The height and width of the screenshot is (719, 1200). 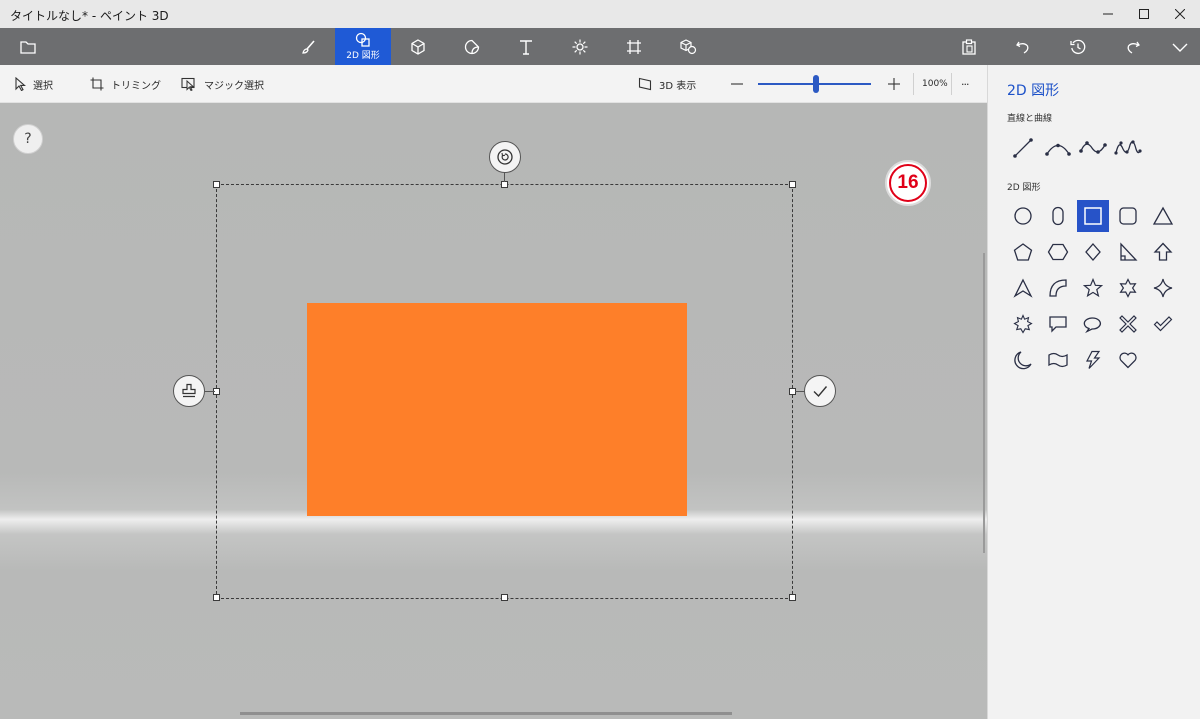 I want to click on minimize-icon, so click(x=1108, y=14).